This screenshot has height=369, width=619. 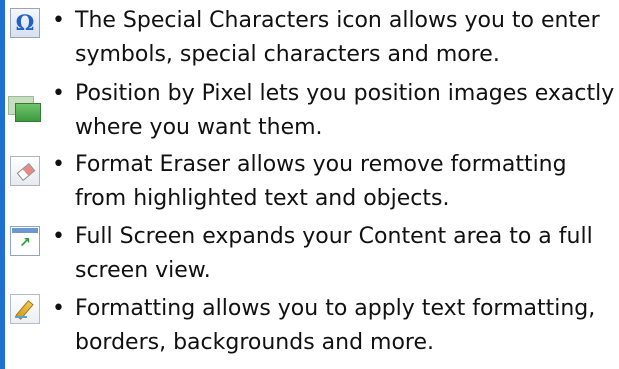 I want to click on expand-arrow-icon: ↗, so click(x=25, y=243).